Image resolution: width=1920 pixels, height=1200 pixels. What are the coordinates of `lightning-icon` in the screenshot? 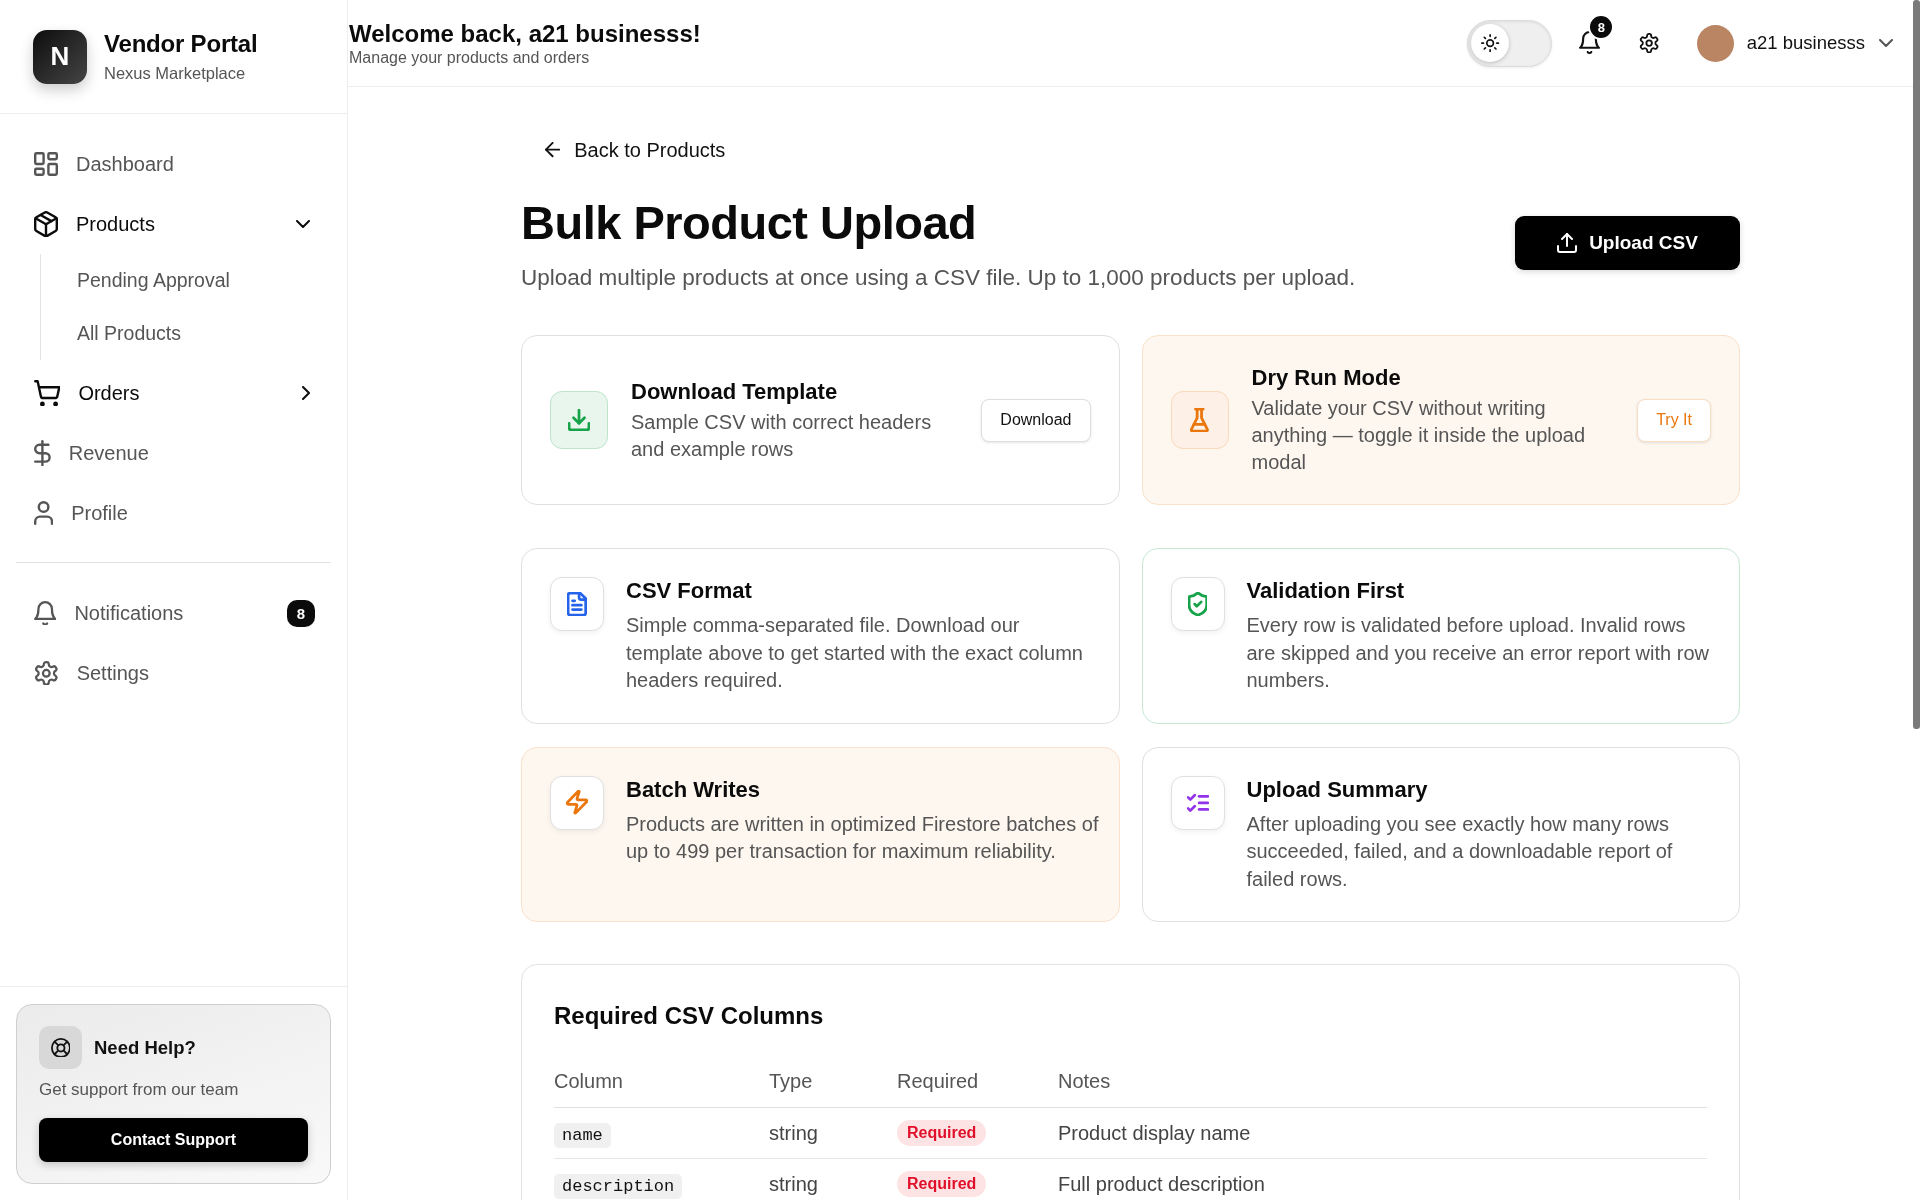 It's located at (577, 802).